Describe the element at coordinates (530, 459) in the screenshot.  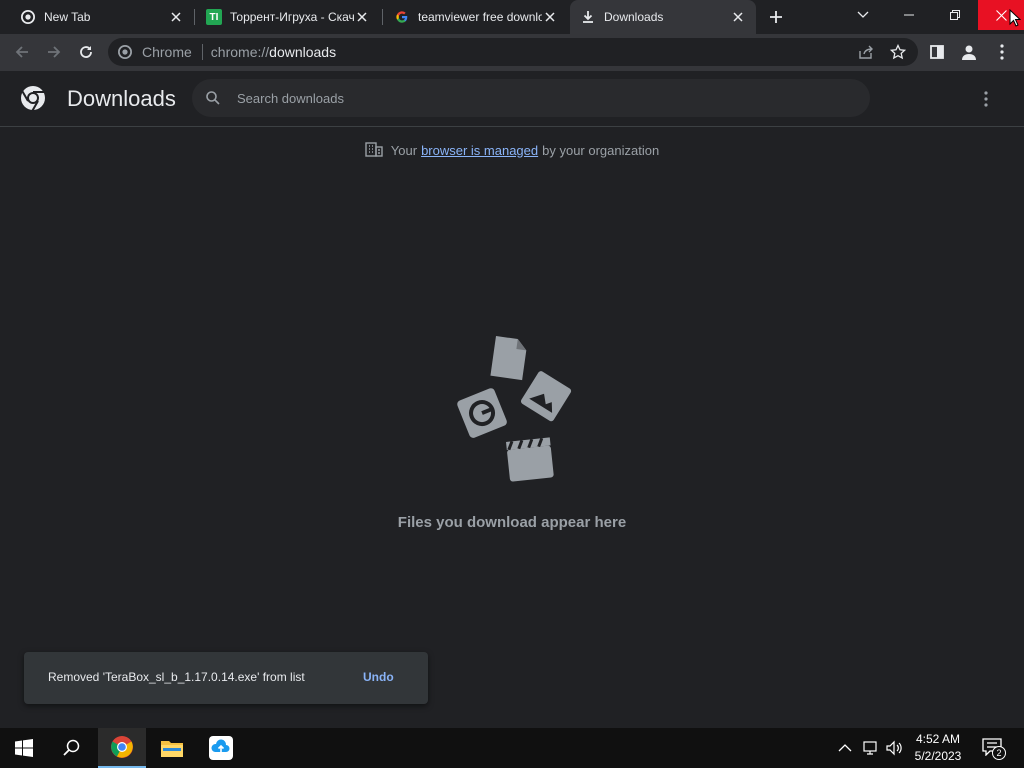
I see `video-clapper-icon` at that location.